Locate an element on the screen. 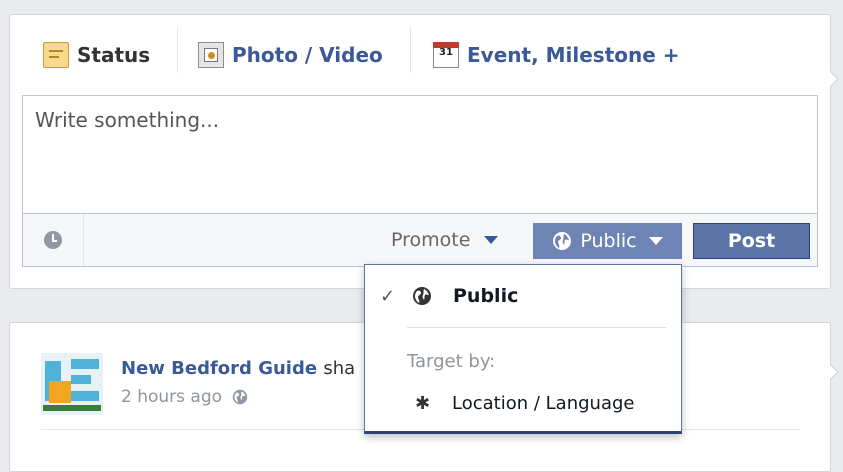  tab-photo-video: Photo / Video is located at coordinates (290, 55).